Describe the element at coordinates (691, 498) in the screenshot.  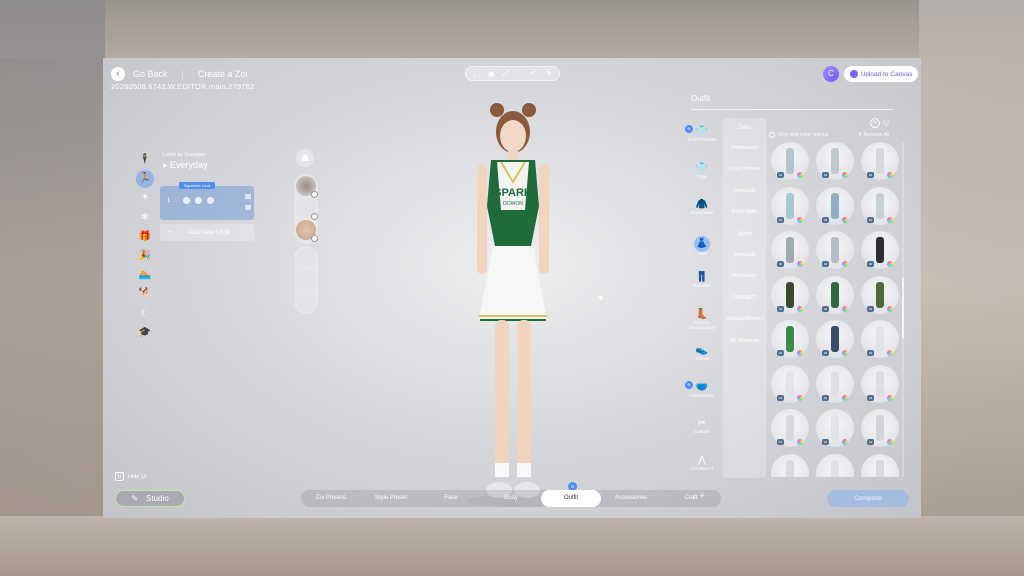
I see `tab-craft: Craft` at that location.